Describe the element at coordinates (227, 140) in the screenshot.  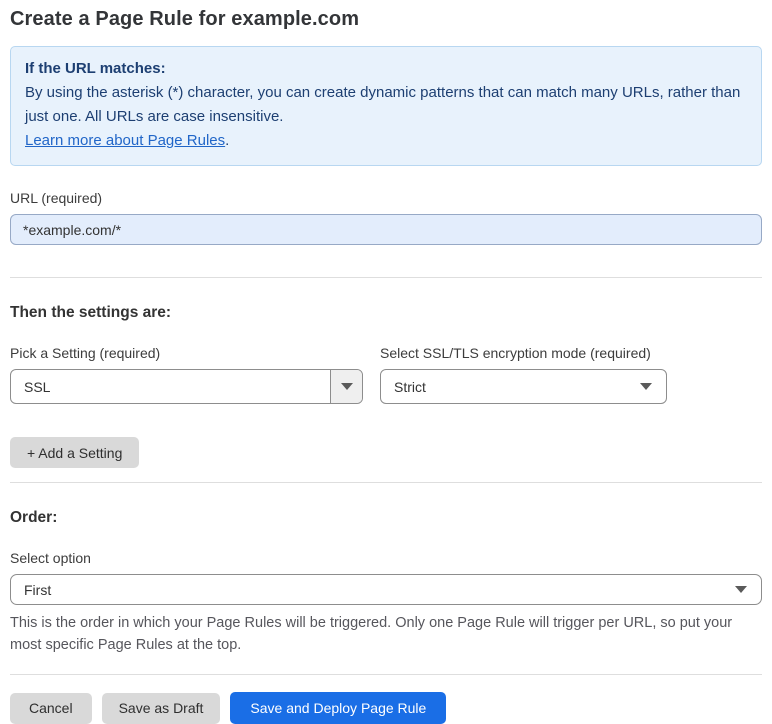
I see `link-suffix: .` at that location.